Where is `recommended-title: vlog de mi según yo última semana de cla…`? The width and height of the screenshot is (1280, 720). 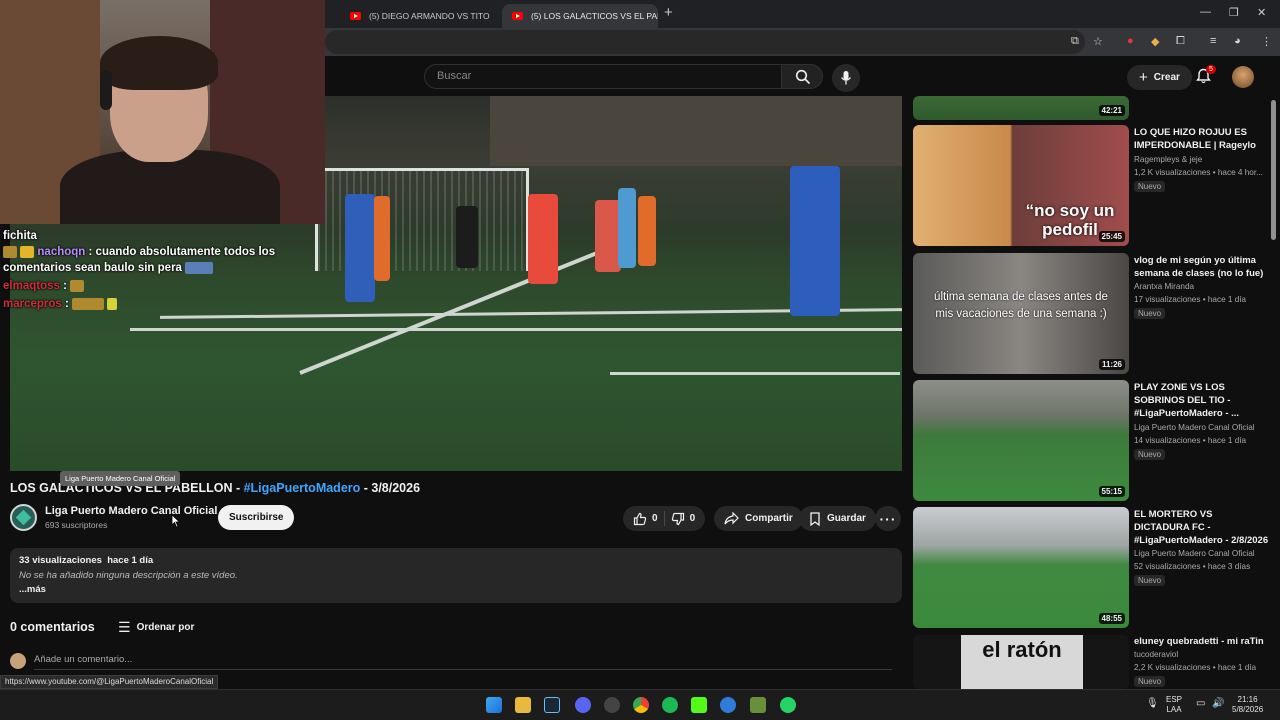 recommended-title: vlog de mi según yo última semana de cla… is located at coordinates (1201, 267).